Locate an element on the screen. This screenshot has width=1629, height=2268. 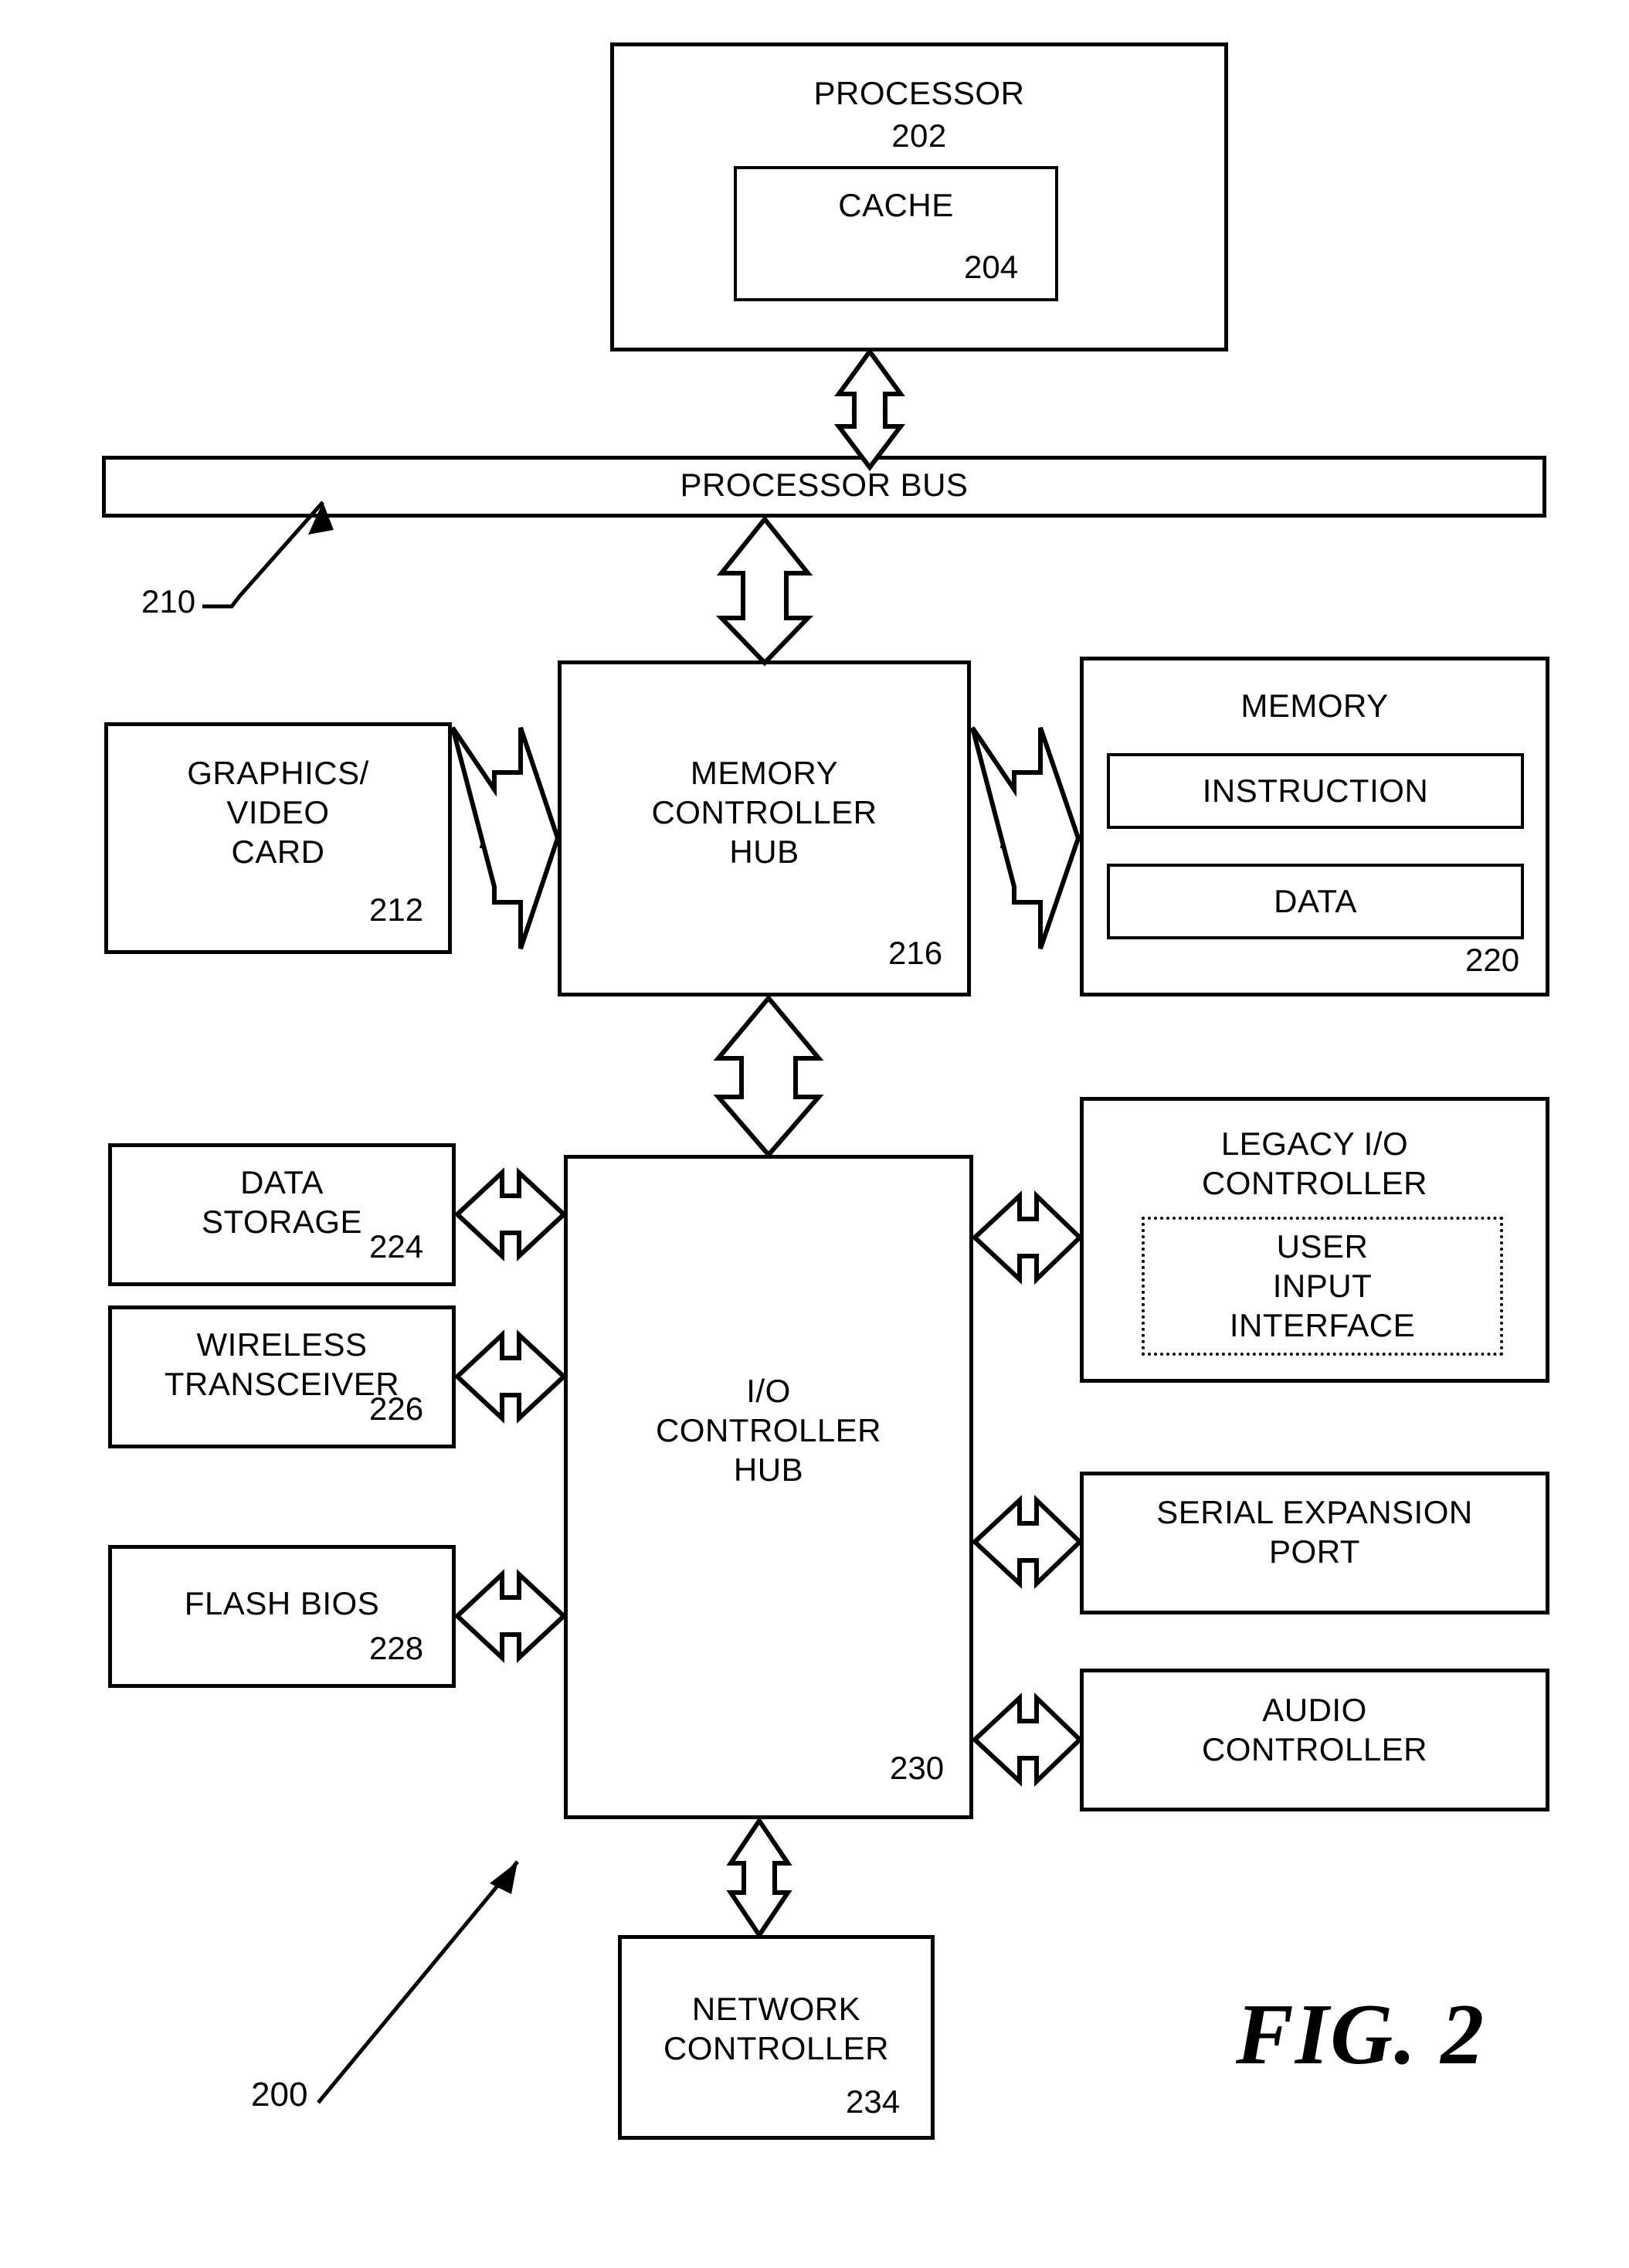
arrow-processor-to-bus is located at coordinates (869, 409).